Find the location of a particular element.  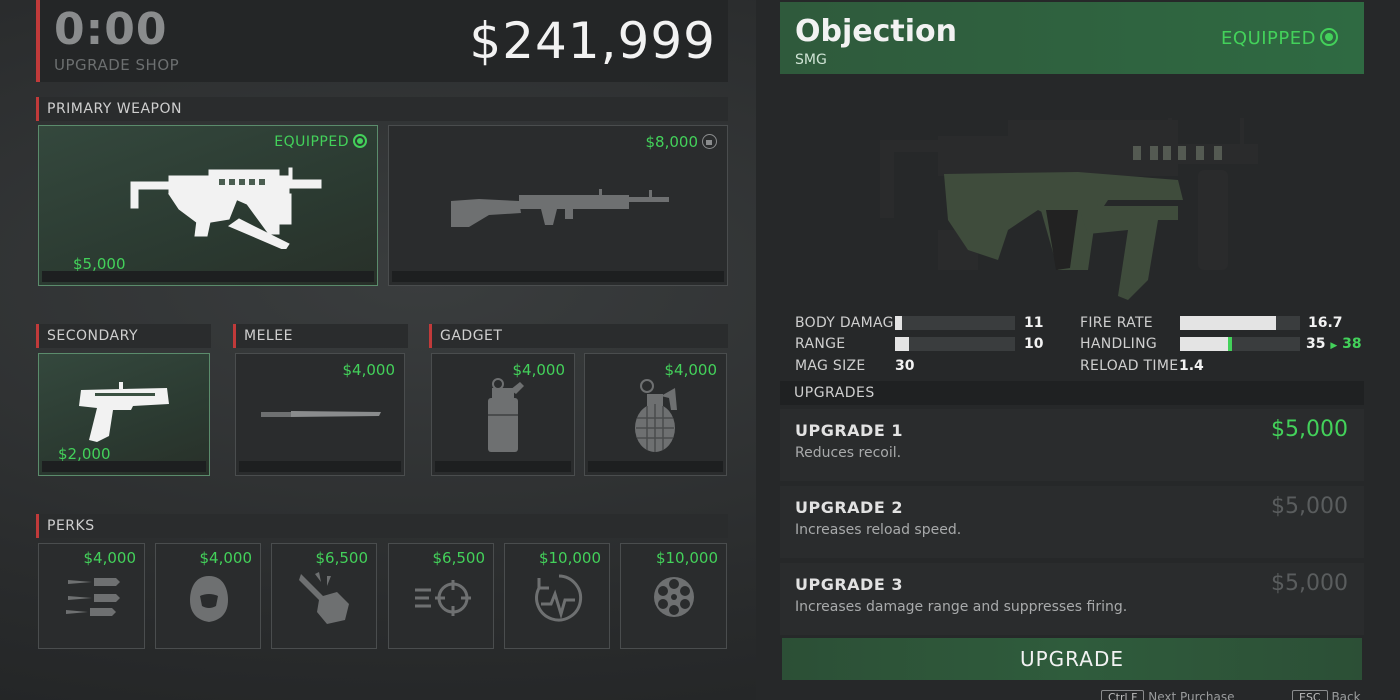

weapon-detail-header: Objection SMG EQUIPPED is located at coordinates (1072, 38).